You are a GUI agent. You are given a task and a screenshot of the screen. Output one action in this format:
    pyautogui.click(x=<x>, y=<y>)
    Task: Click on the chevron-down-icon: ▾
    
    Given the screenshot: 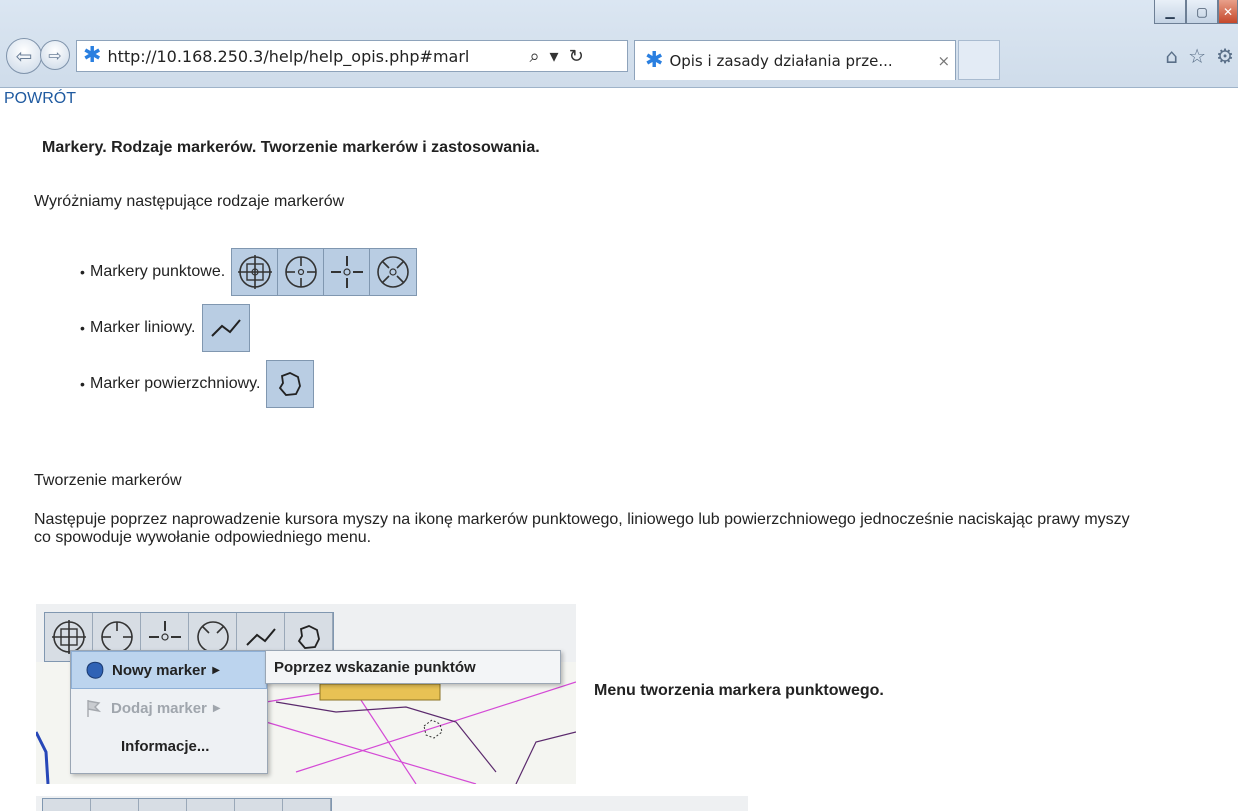 What is the action you would take?
    pyautogui.click(x=554, y=56)
    